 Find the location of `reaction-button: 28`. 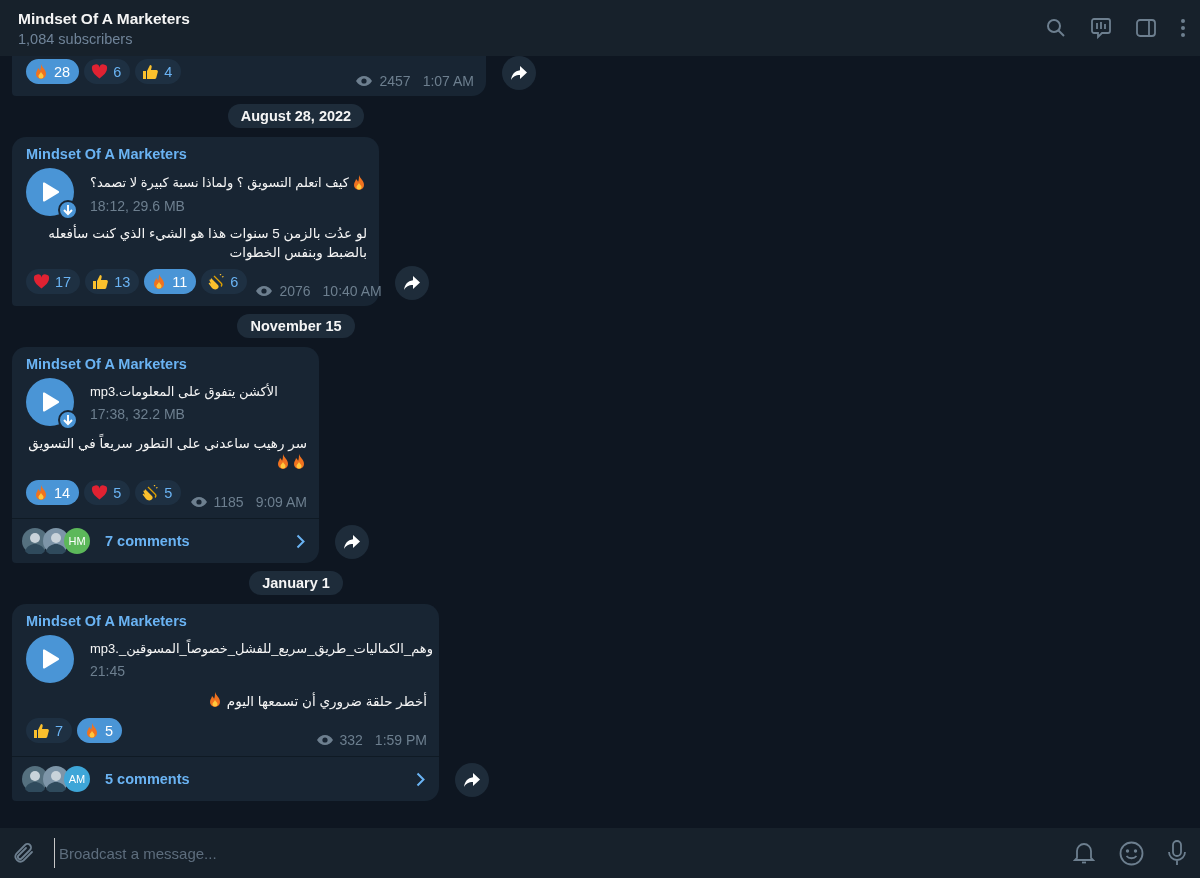

reaction-button: 28 is located at coordinates (53, 71).